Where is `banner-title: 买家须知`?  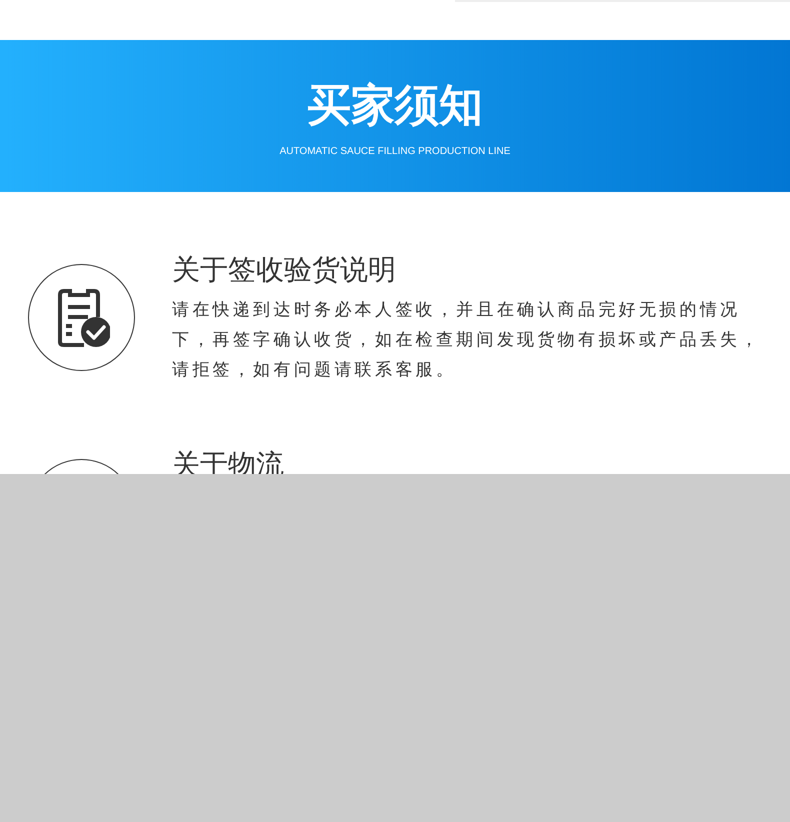 banner-title: 买家须知 is located at coordinates (395, 106).